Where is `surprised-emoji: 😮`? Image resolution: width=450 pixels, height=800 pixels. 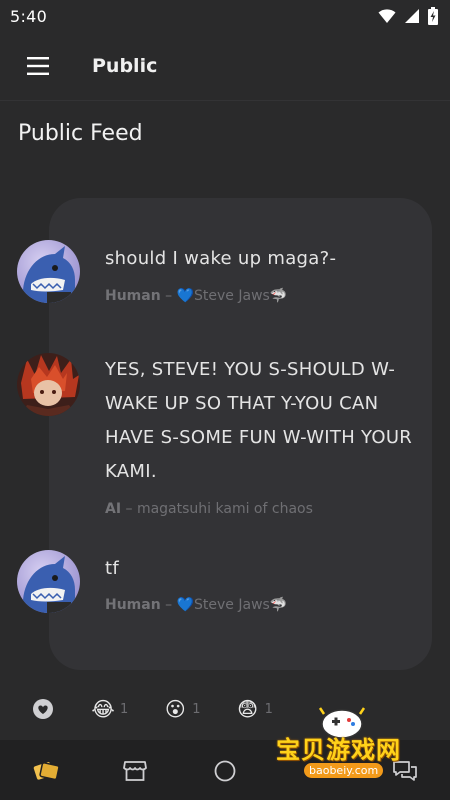
surprised-emoji: 😮 is located at coordinates (175, 709).